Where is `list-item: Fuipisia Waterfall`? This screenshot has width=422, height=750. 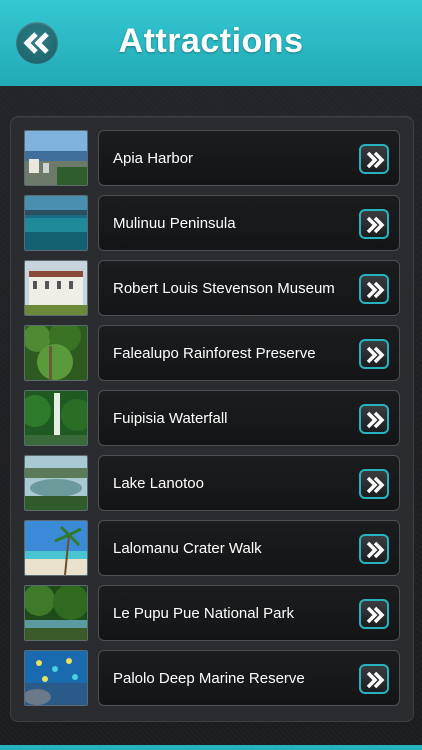
list-item: Fuipisia Waterfall is located at coordinates (212, 418).